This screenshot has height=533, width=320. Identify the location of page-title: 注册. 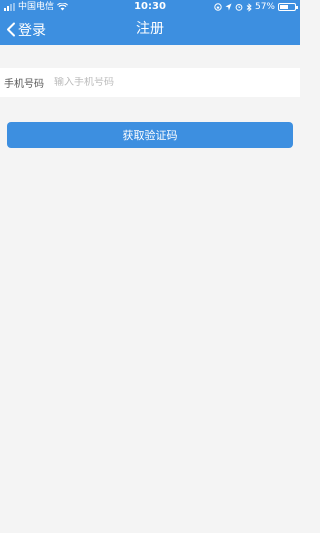
(150, 29).